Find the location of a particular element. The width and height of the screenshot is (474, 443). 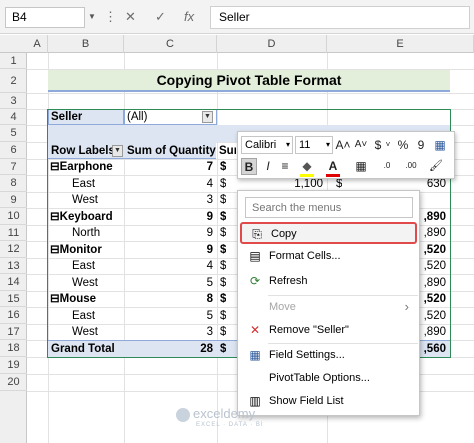

row-header: 11 is located at coordinates (13, 233).